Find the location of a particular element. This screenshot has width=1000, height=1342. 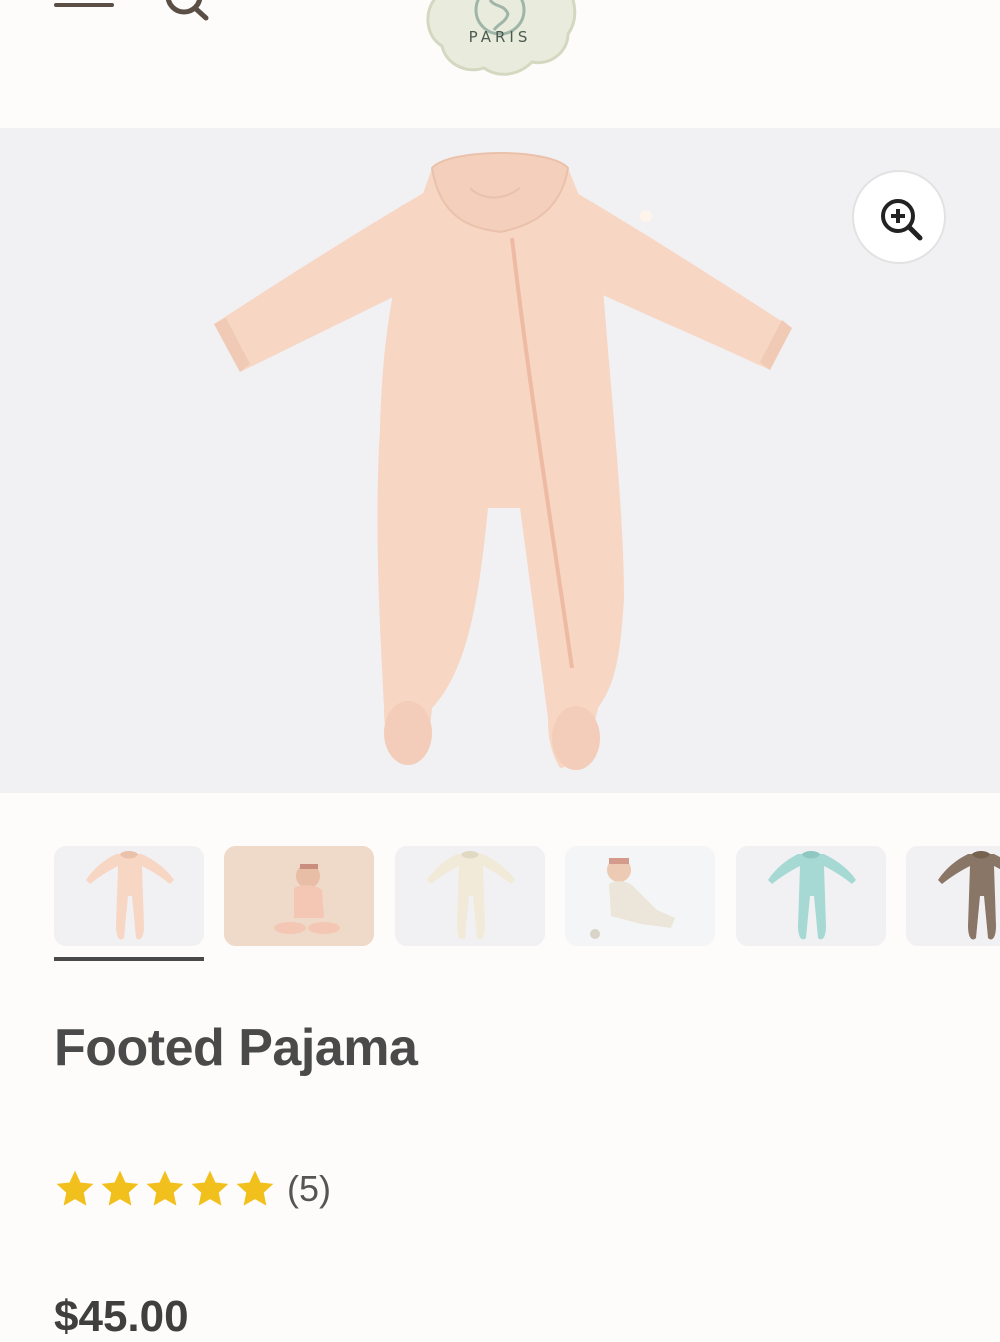

search-button is located at coordinates (186, 12).